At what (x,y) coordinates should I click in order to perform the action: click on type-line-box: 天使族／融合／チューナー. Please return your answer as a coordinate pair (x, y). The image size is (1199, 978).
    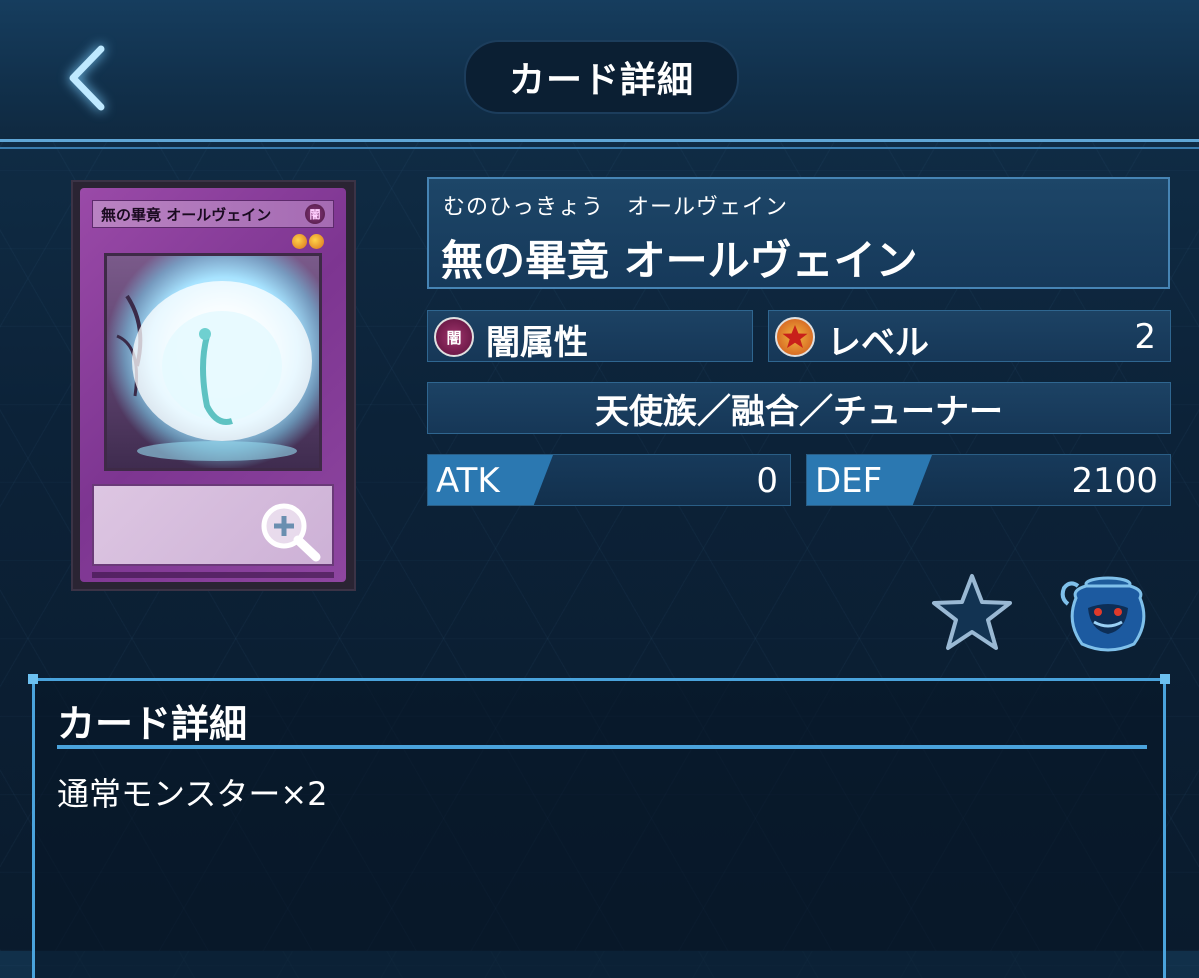
    Looking at the image, I should click on (799, 408).